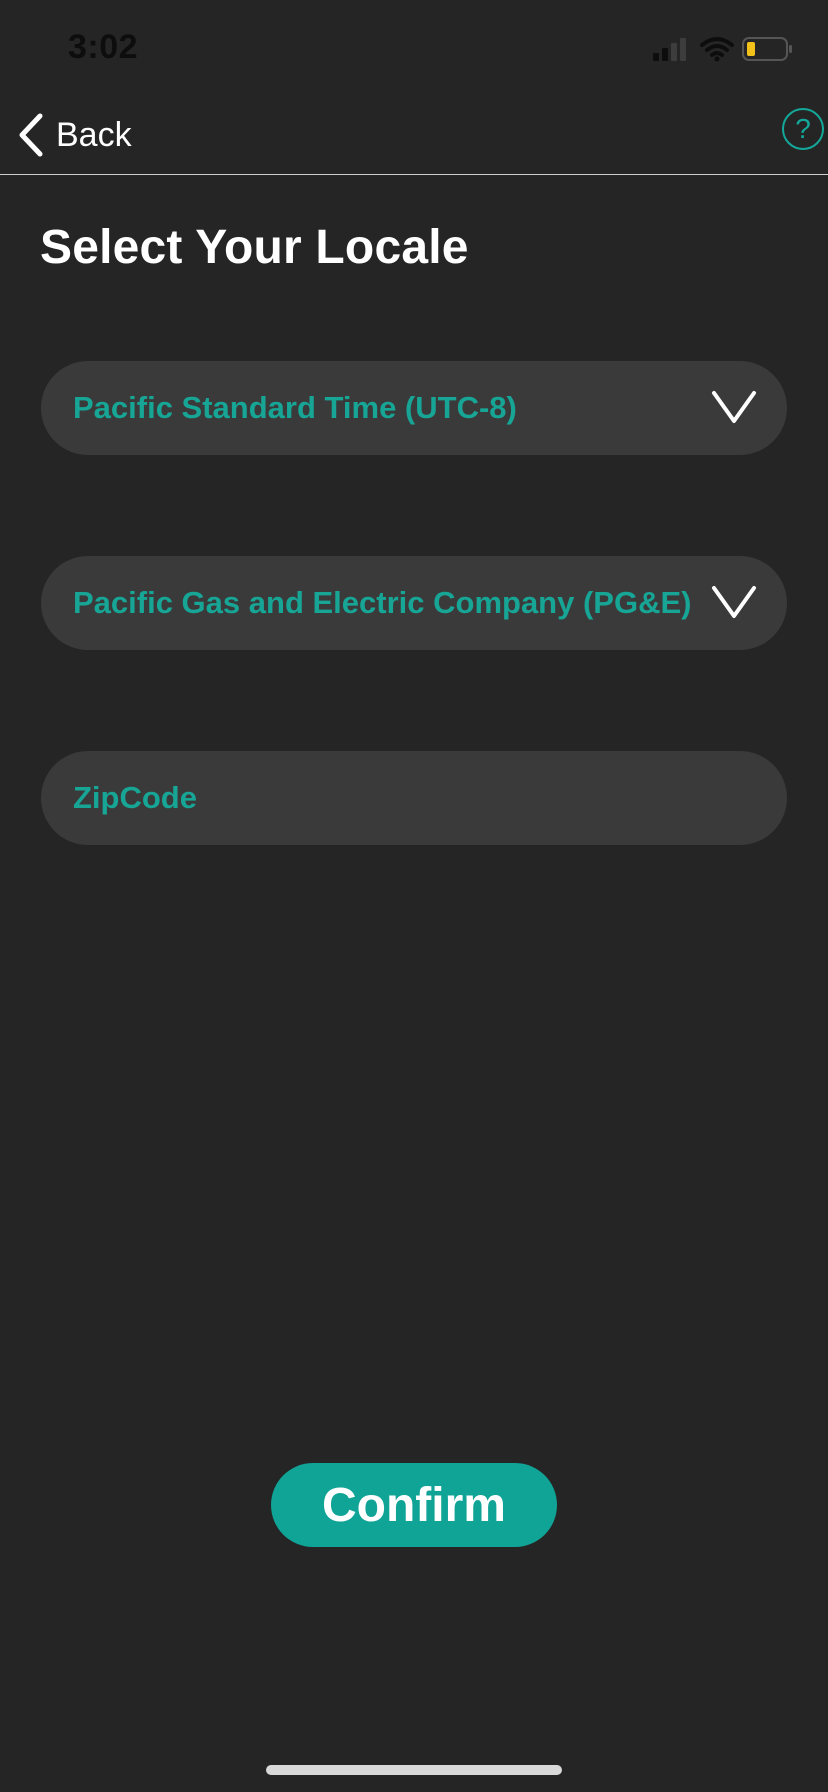 Image resolution: width=828 pixels, height=1792 pixels. What do you see at coordinates (414, 1770) in the screenshot?
I see `home-indicator` at bounding box center [414, 1770].